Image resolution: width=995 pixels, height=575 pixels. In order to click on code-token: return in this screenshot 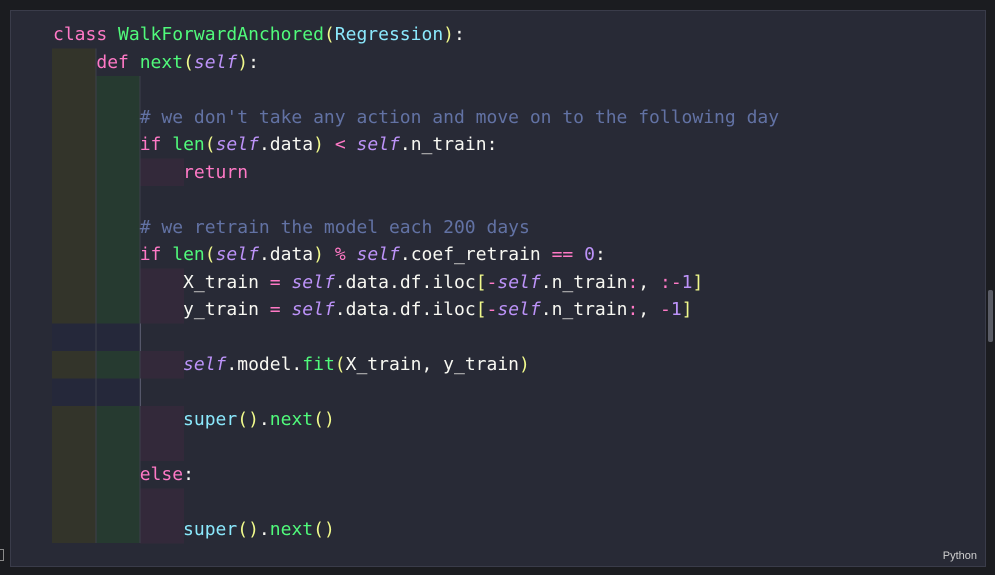, I will do `click(216, 172)`.